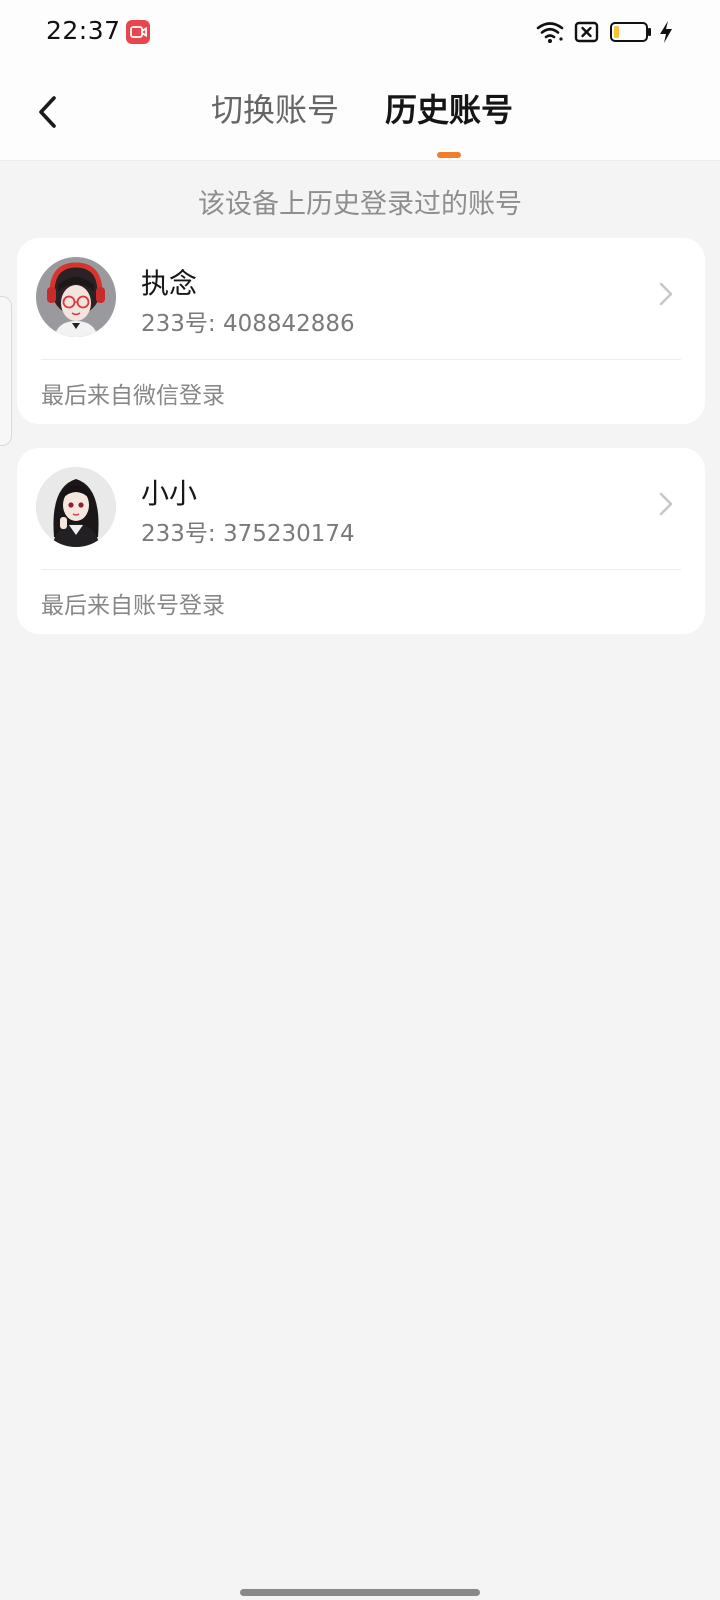 This screenshot has width=720, height=1600. Describe the element at coordinates (360, 32) in the screenshot. I see `status-bar: 22:37` at that location.